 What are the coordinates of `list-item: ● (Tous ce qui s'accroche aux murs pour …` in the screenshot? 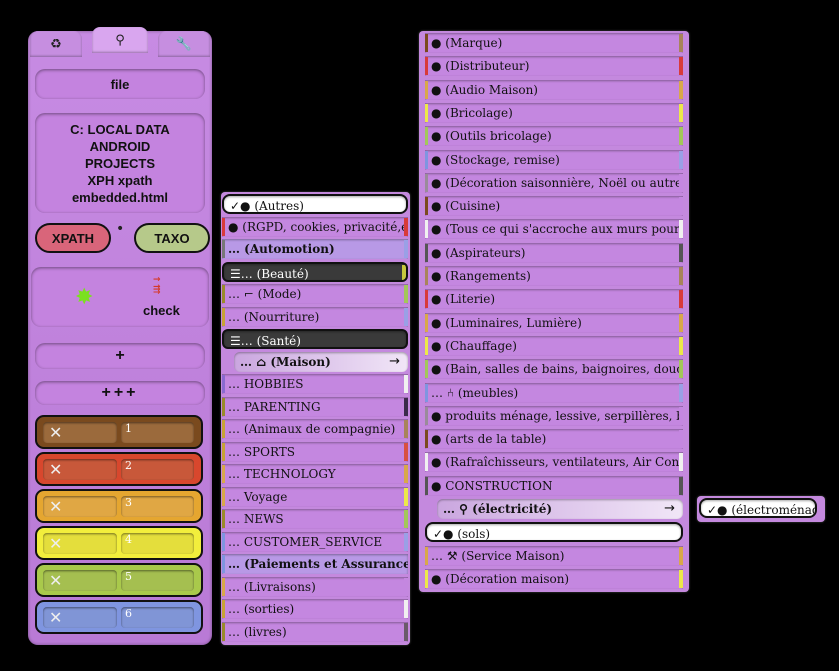 It's located at (554, 229).